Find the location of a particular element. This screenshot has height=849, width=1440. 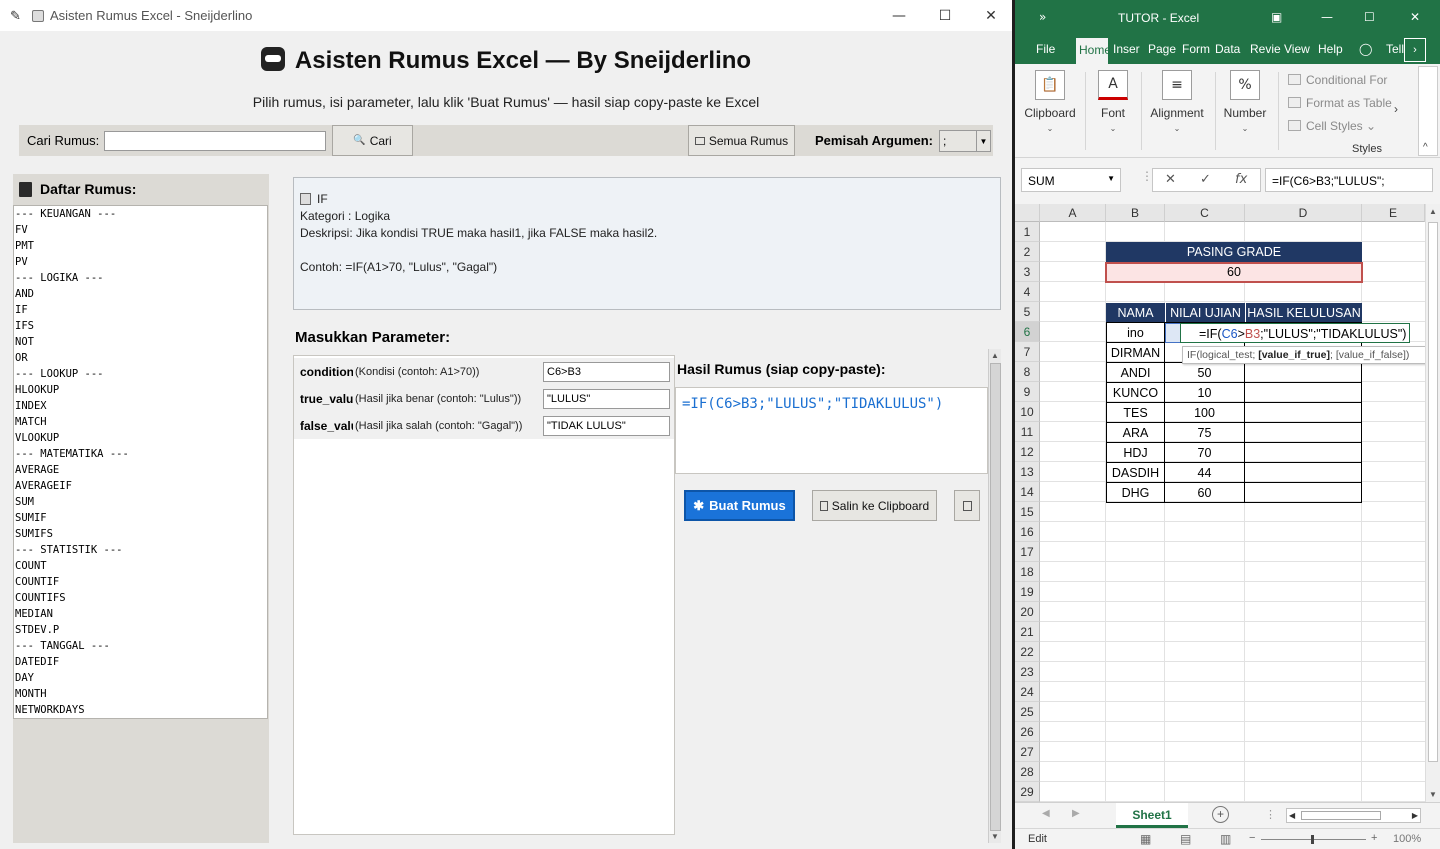

zoom-out-icon: − is located at coordinates (1252, 838).